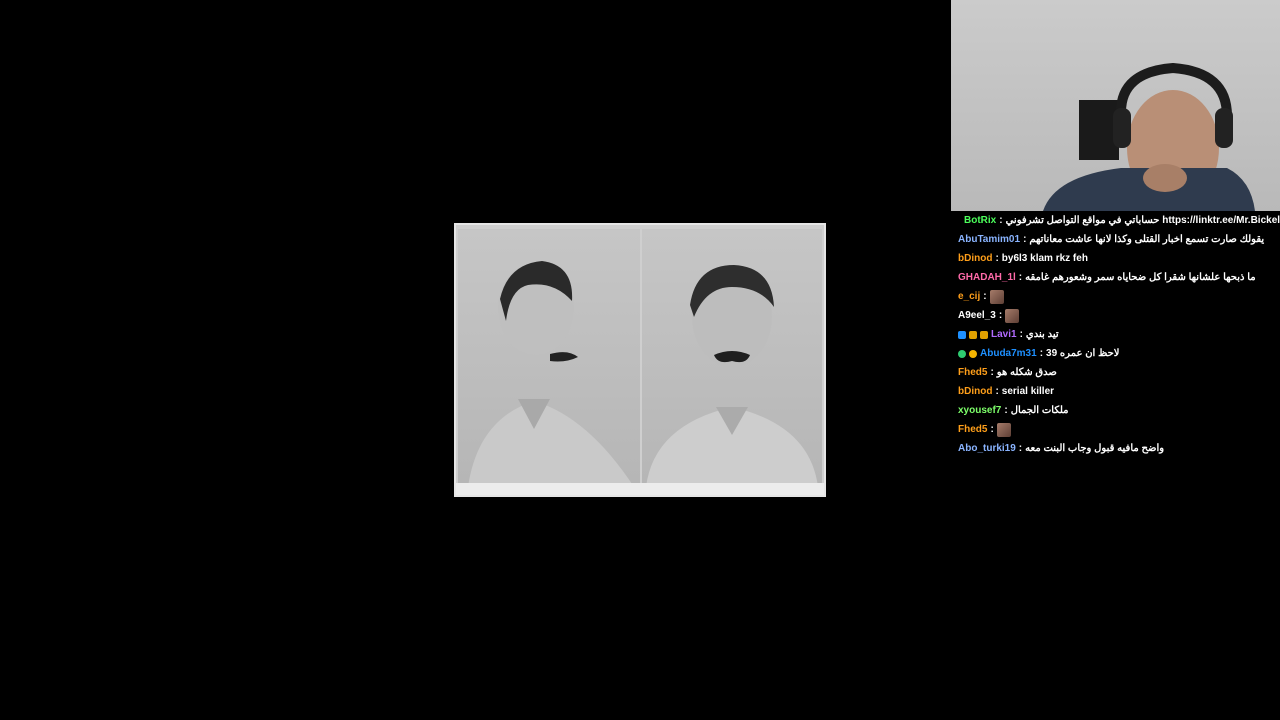  Describe the element at coordinates (989, 239) in the screenshot. I see `chat-username: AbuTamim01` at that location.